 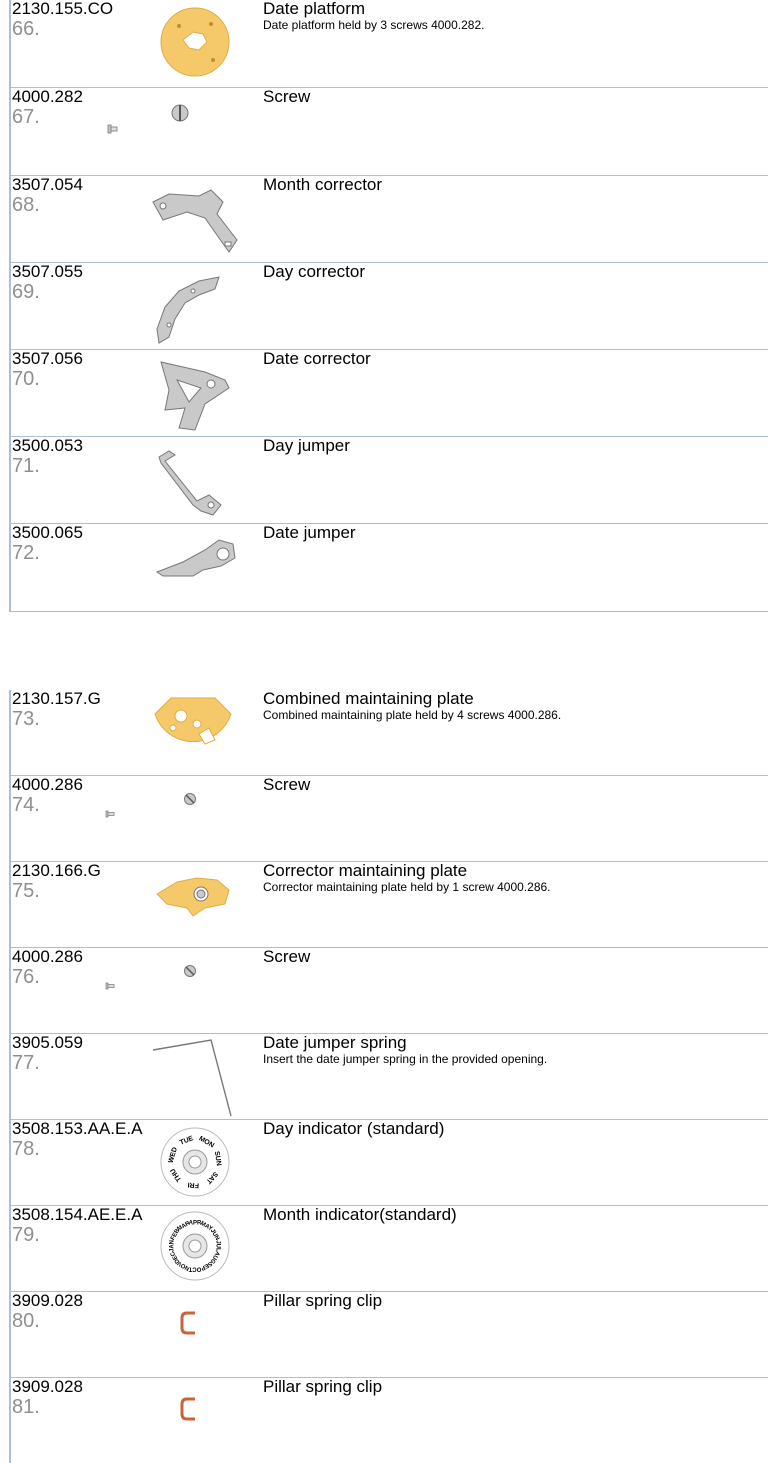 What do you see at coordinates (389, 131) in the screenshot?
I see `part-row: 4000.282 67. Screw` at bounding box center [389, 131].